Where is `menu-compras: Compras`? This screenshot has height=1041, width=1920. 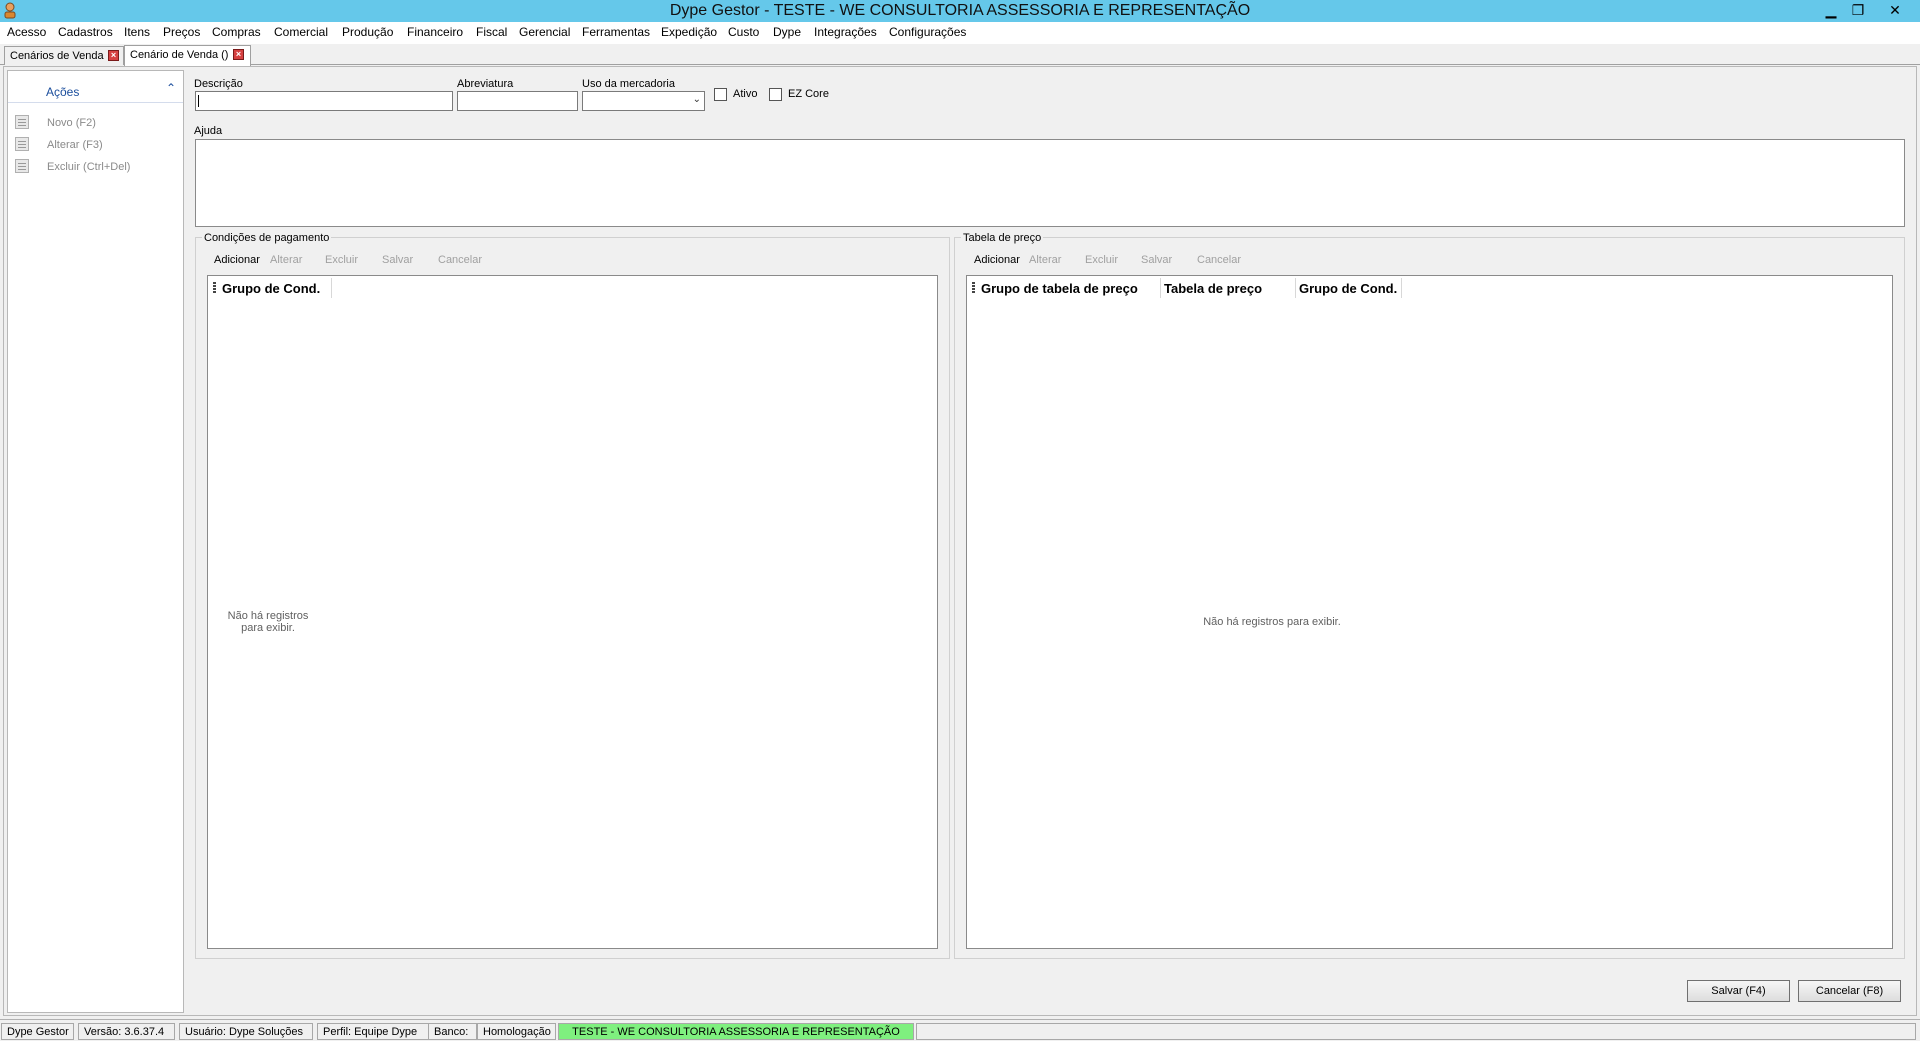 menu-compras: Compras is located at coordinates (236, 32).